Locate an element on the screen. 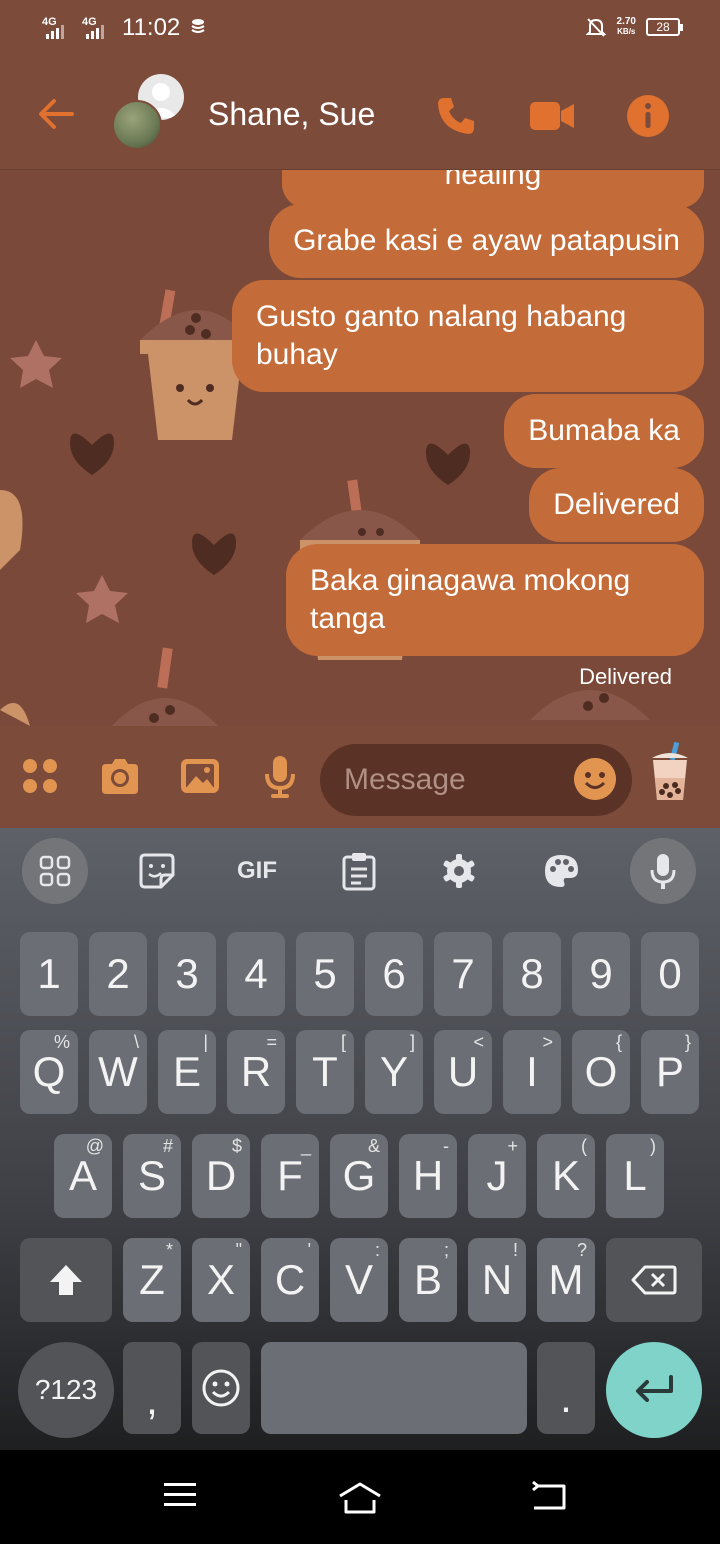 The width and height of the screenshot is (720, 1544). key-x: " X is located at coordinates (221, 1280).